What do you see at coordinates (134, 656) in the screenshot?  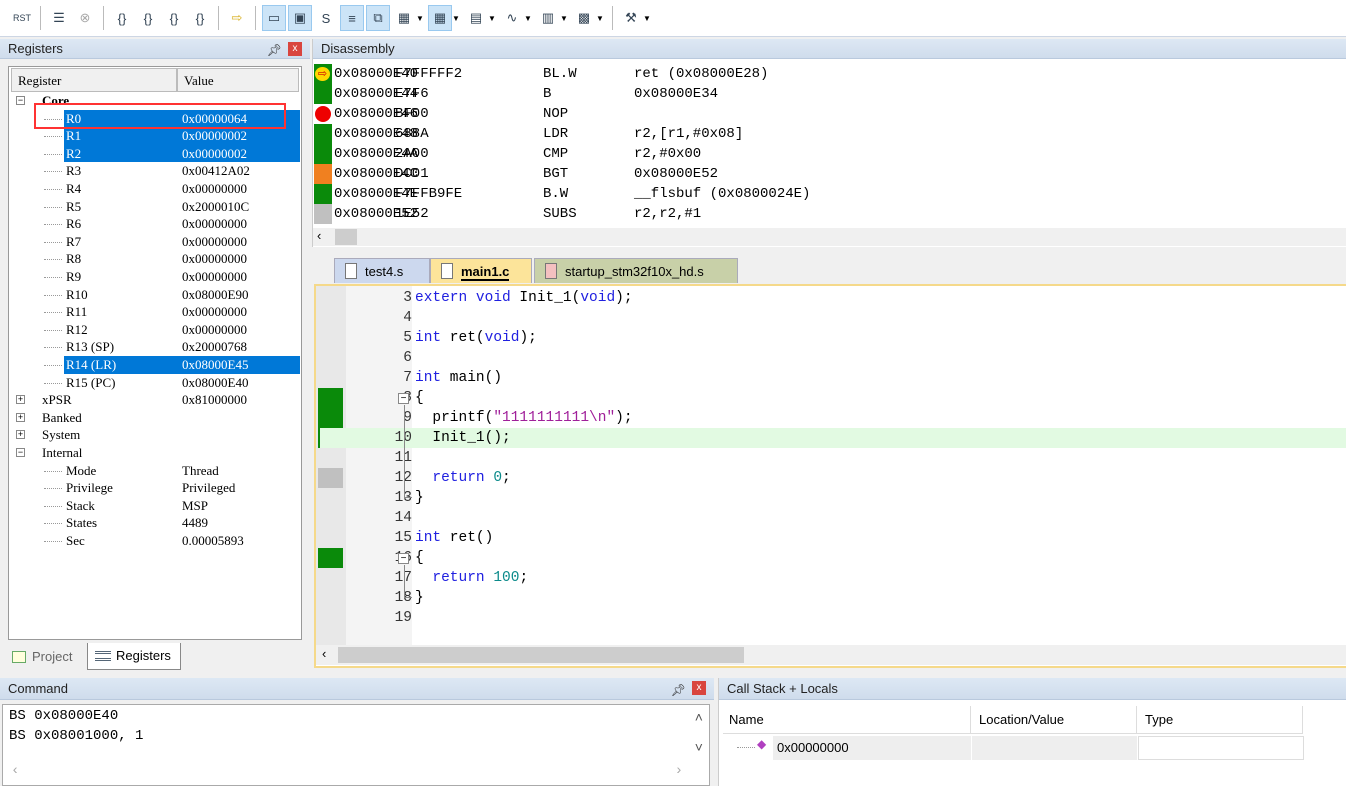 I see `tab-registers: Registers` at bounding box center [134, 656].